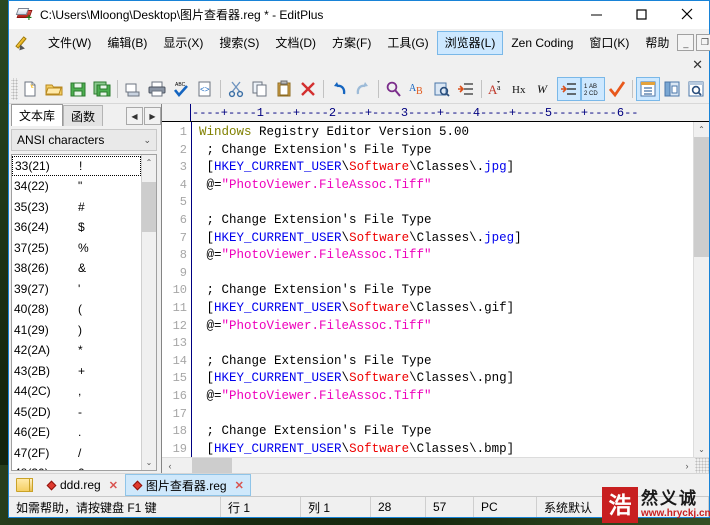 The width and height of the screenshot is (710, 525). What do you see at coordinates (46, 468) in the screenshot?
I see `cliptext-row-code: 48(30)` at bounding box center [46, 468].